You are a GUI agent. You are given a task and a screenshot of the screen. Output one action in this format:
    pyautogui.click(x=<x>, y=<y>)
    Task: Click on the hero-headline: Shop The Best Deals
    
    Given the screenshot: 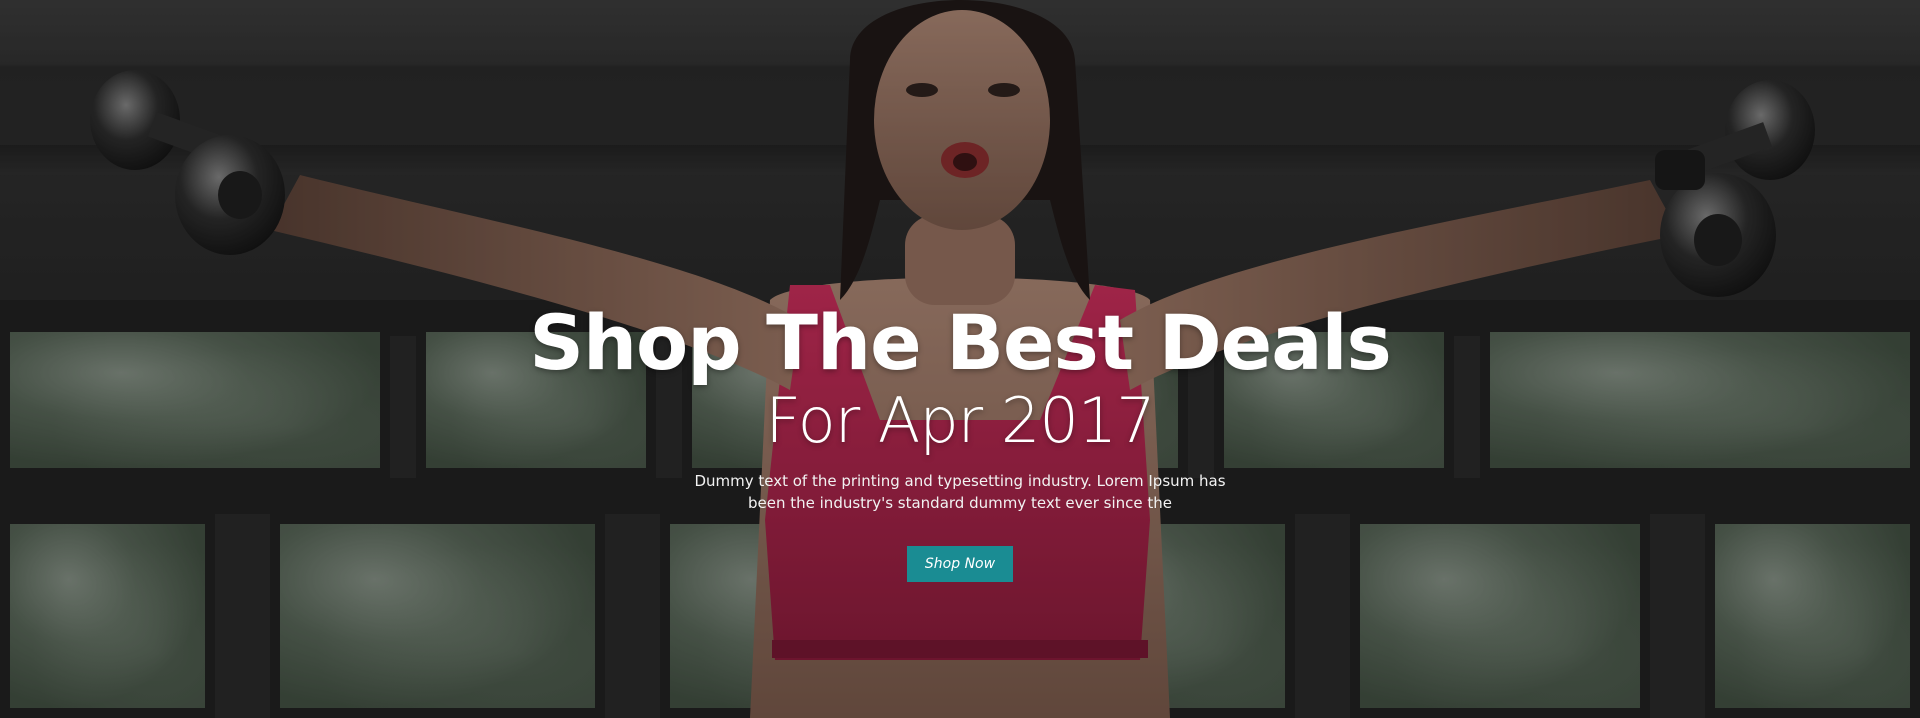 What is the action you would take?
    pyautogui.click(x=960, y=342)
    